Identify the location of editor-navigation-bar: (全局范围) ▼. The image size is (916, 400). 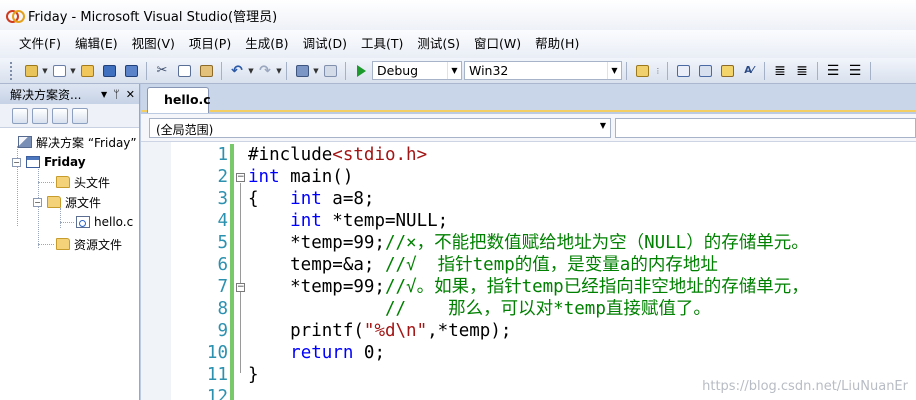
(528, 128).